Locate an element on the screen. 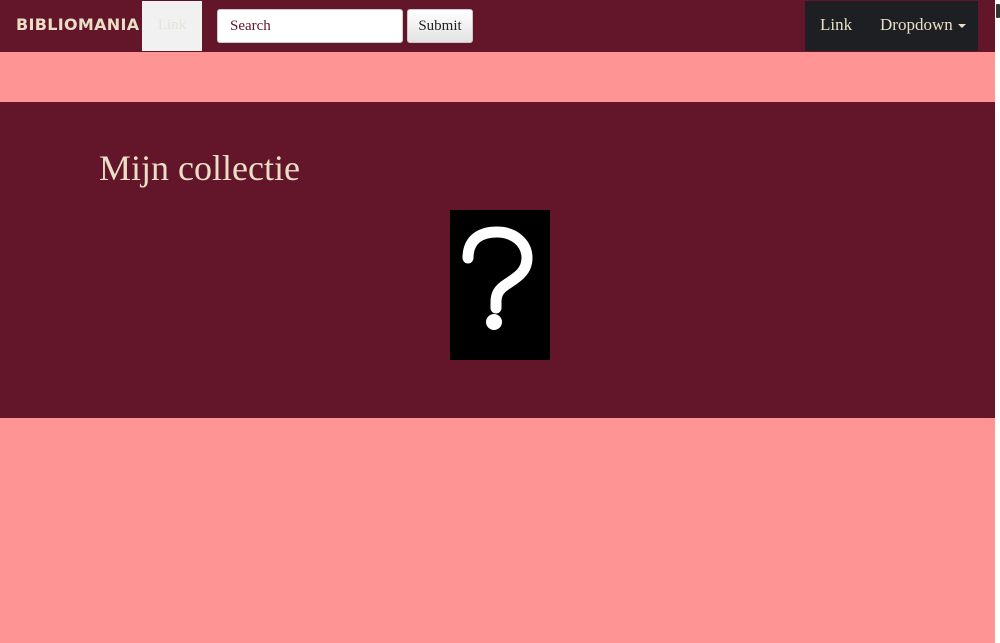 Image resolution: width=1000 pixels, height=643 pixels. submit-button: Submit is located at coordinates (440, 26).